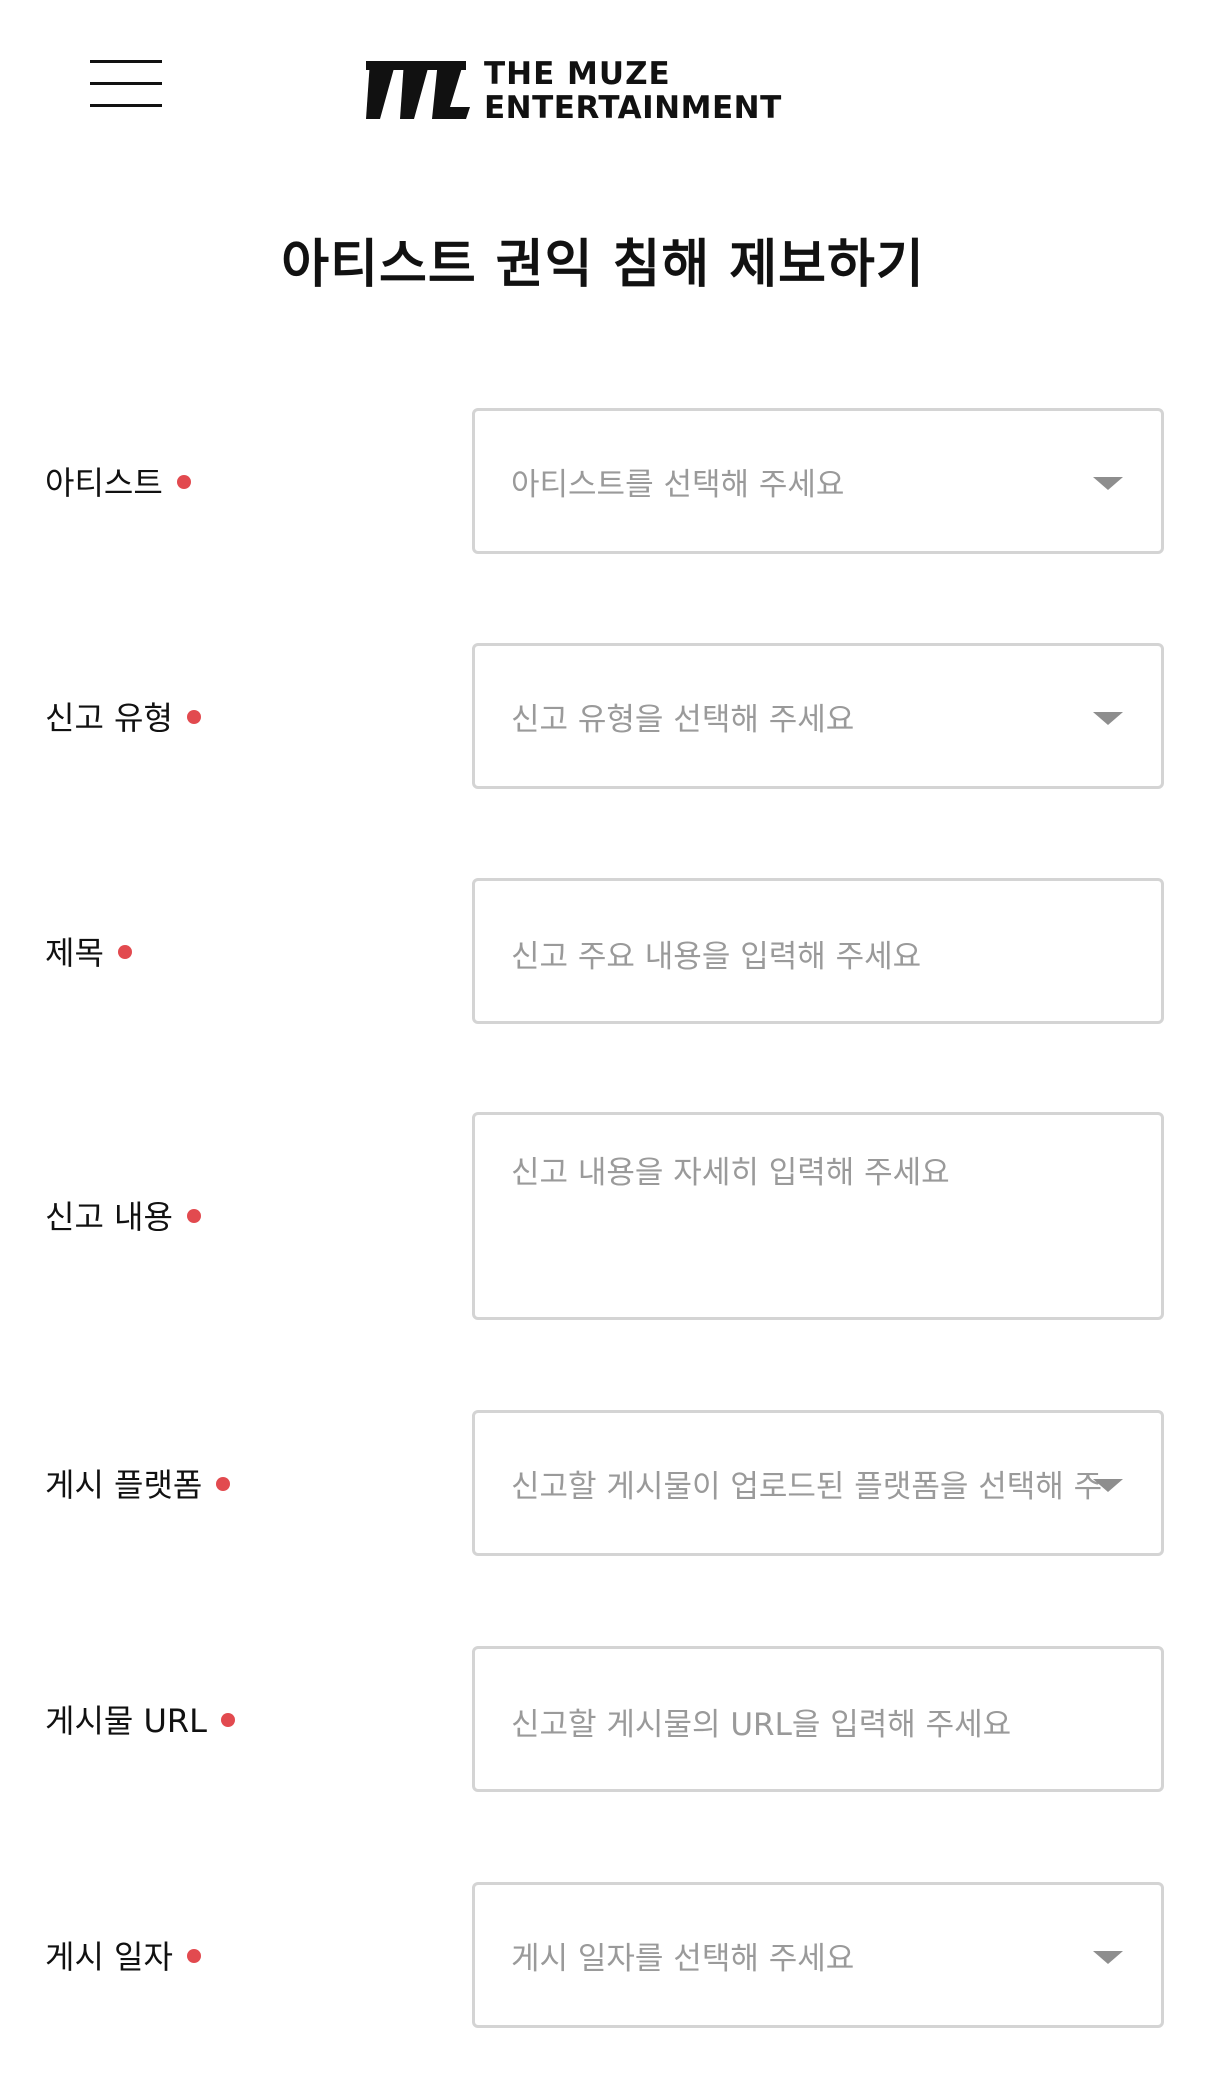  Describe the element at coordinates (126, 1721) in the screenshot. I see `label-text: 게시물 URL` at that location.